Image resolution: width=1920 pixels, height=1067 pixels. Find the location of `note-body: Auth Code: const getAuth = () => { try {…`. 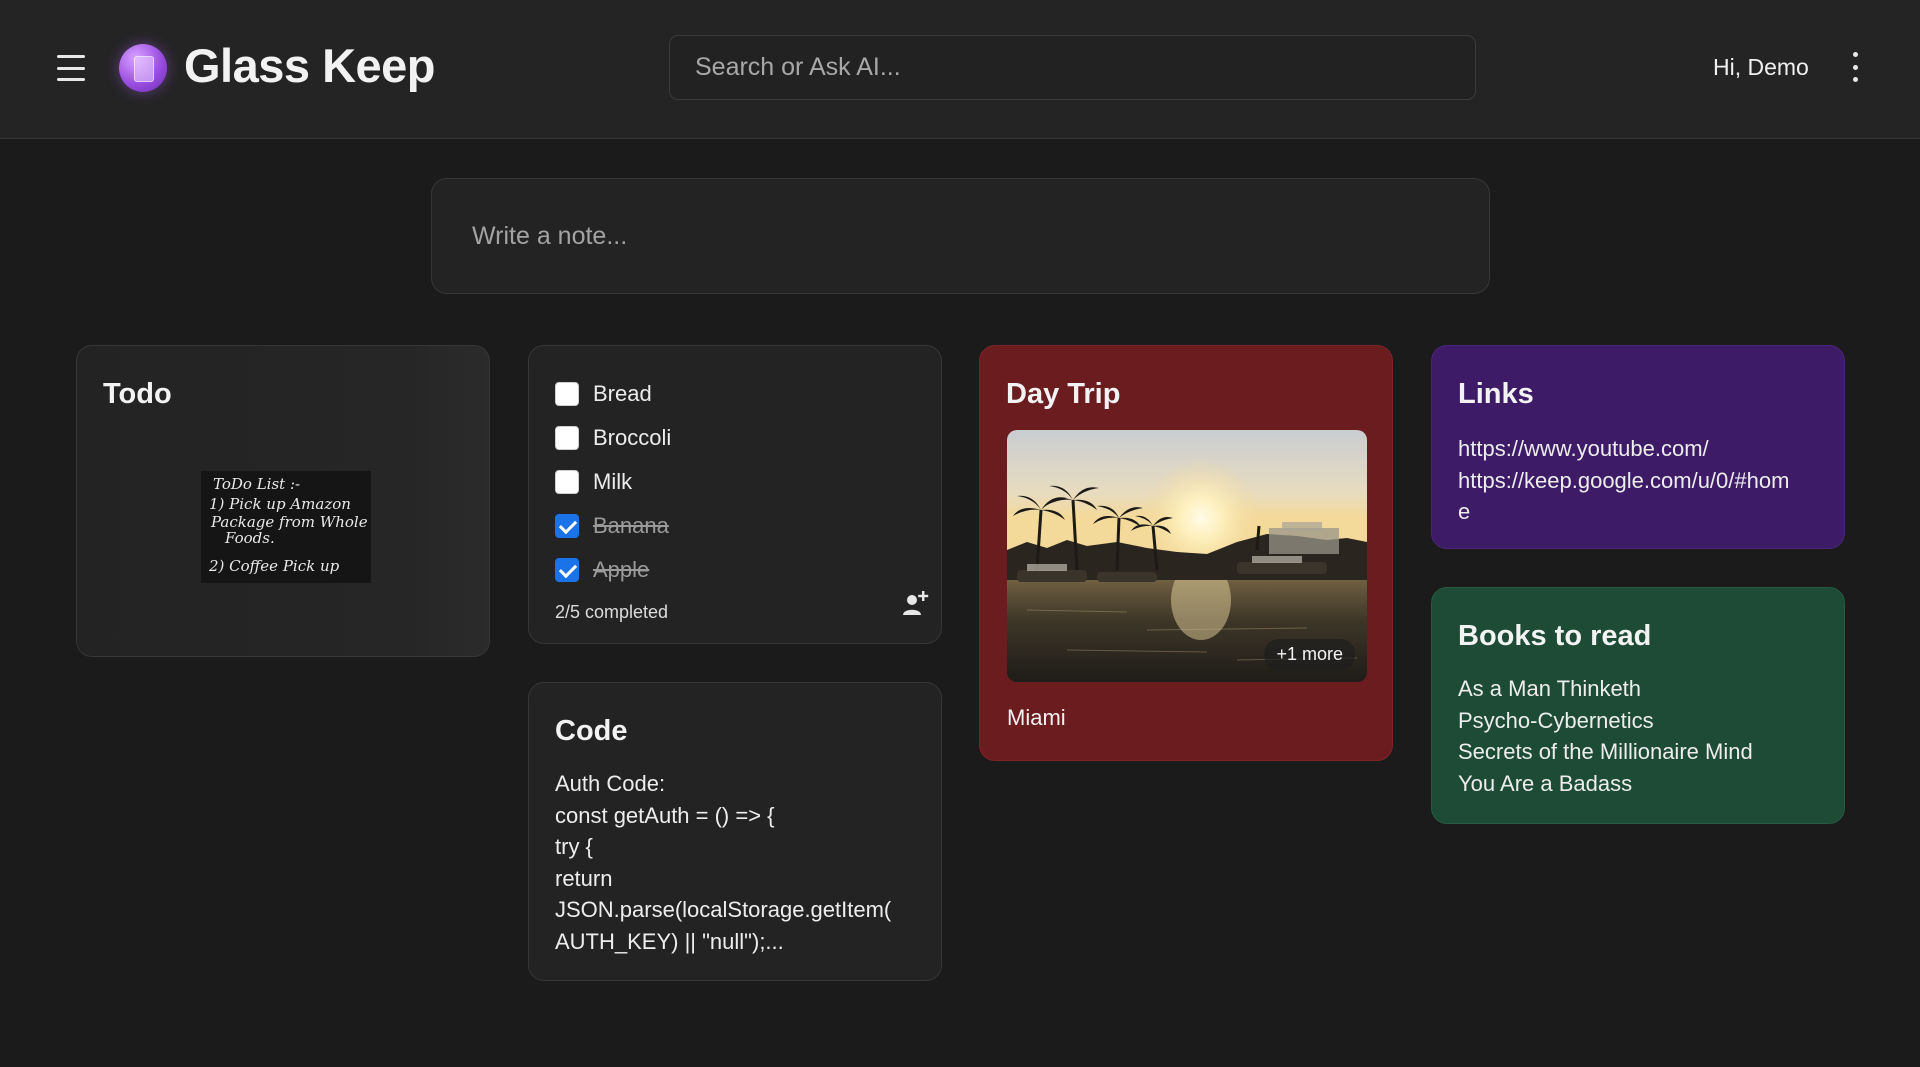

note-body: Auth Code: const getAuth = () => { try {… is located at coordinates (723, 862).